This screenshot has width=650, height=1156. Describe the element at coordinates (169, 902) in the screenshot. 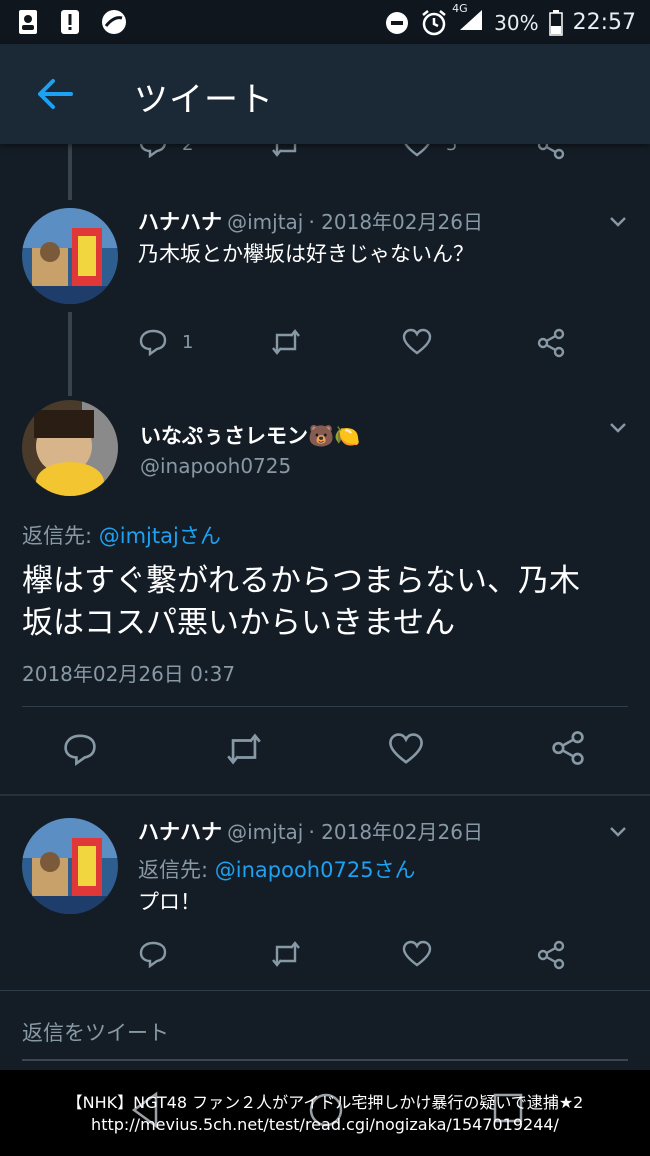

I see `tweet-text: プロ！` at that location.